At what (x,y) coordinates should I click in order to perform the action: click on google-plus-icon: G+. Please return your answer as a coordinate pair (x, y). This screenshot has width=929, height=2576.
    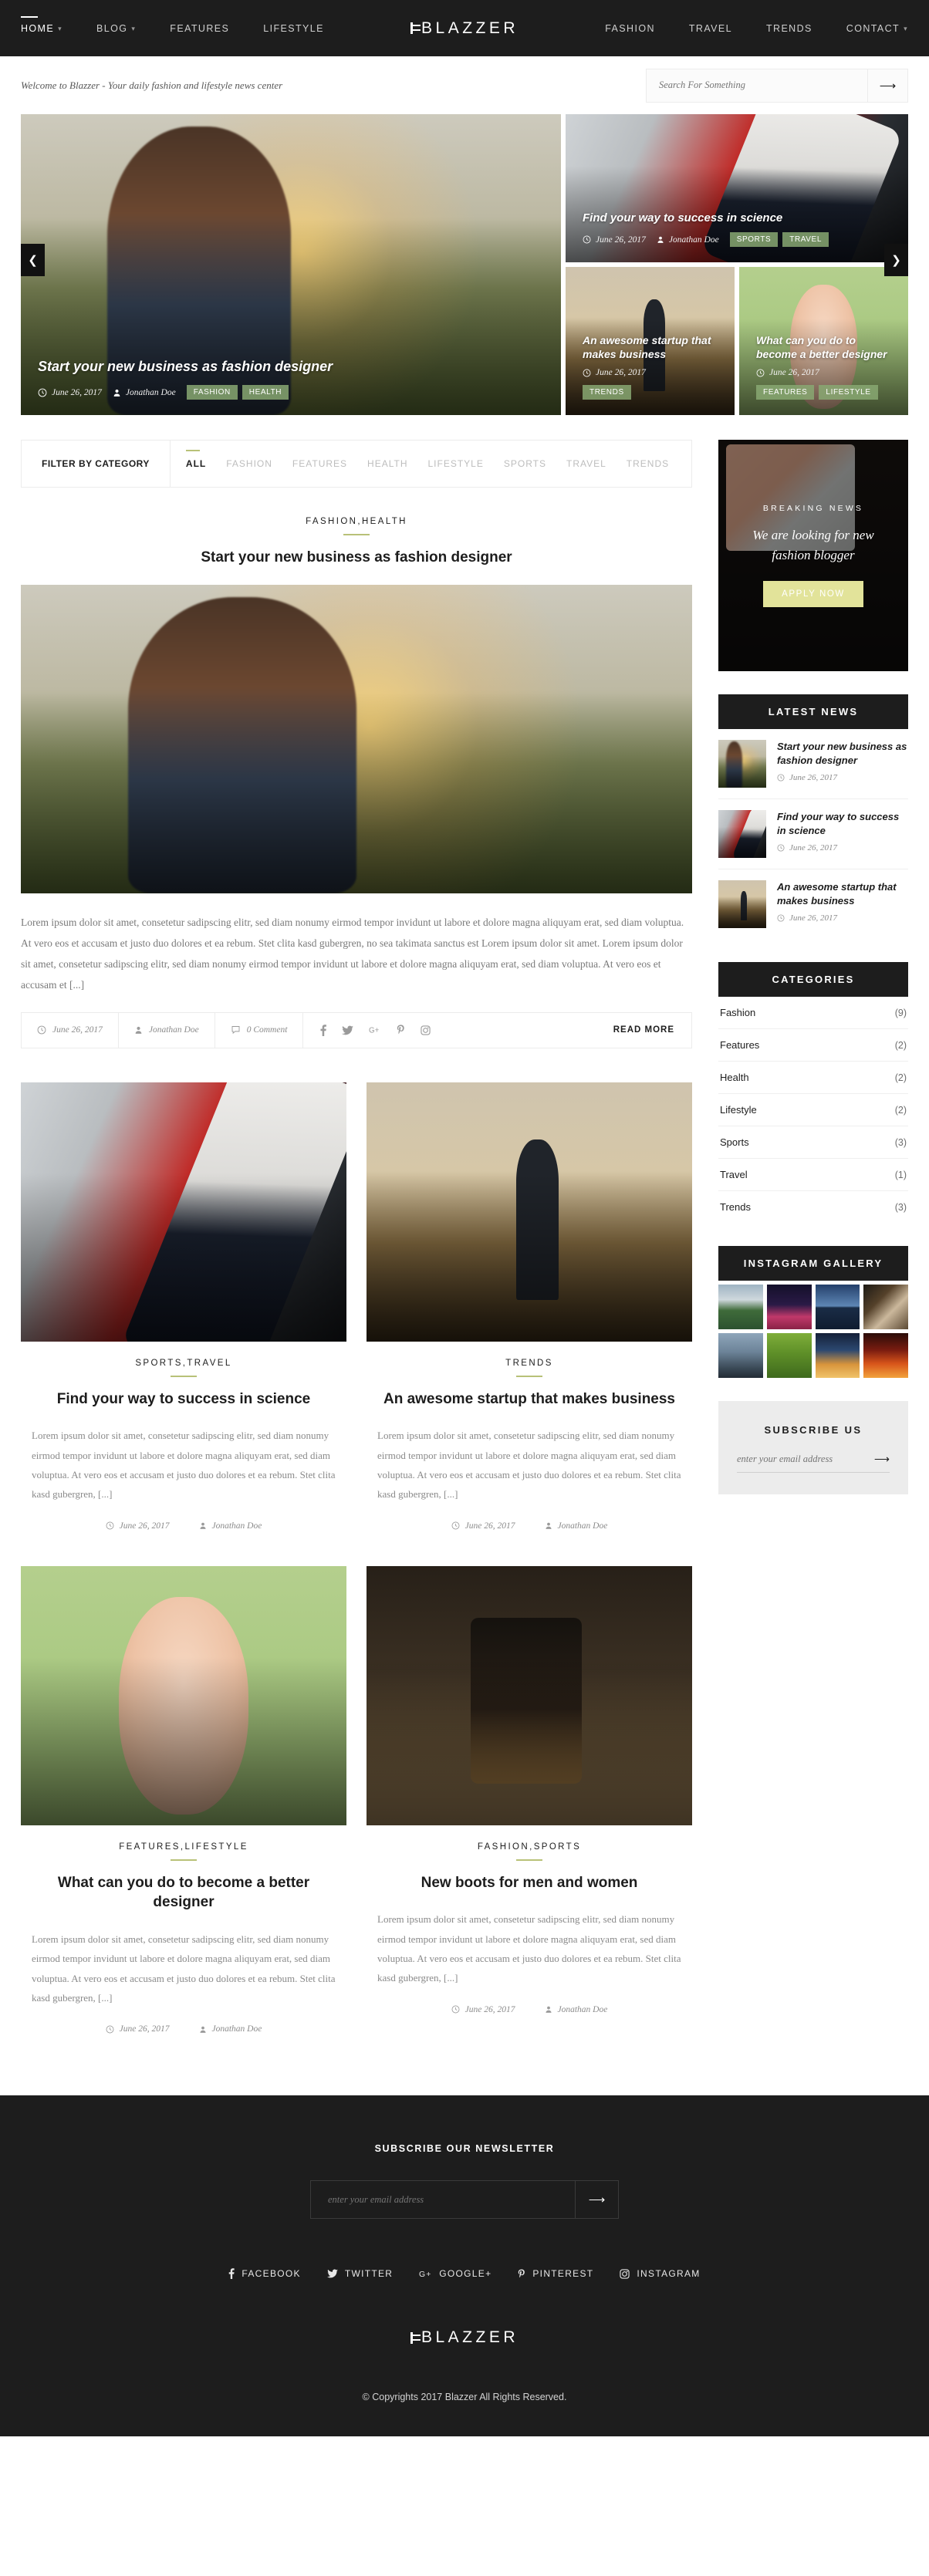
    Looking at the image, I should click on (375, 1030).